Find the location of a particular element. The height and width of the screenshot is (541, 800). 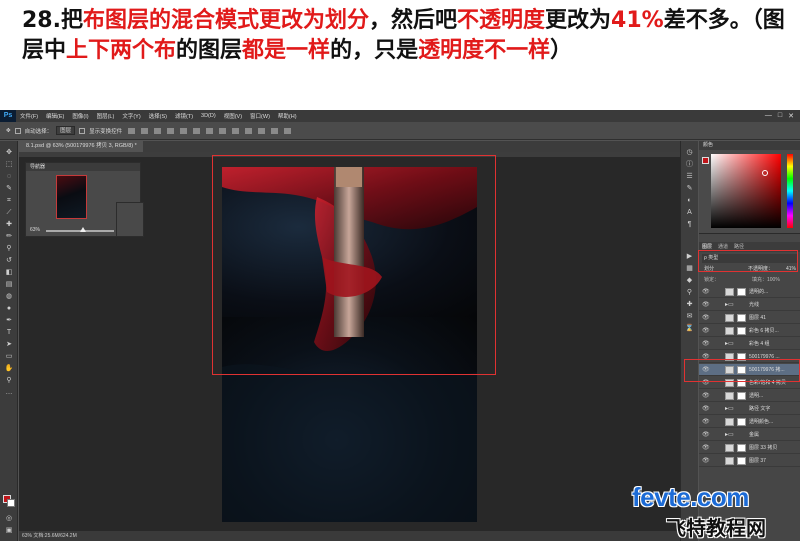

menu-item-image: 图像(I) is located at coordinates (80, 116).